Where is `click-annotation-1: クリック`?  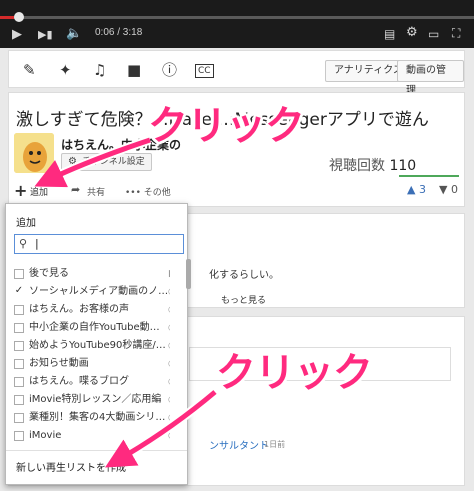
click-annotation-1: クリック is located at coordinates (226, 126).